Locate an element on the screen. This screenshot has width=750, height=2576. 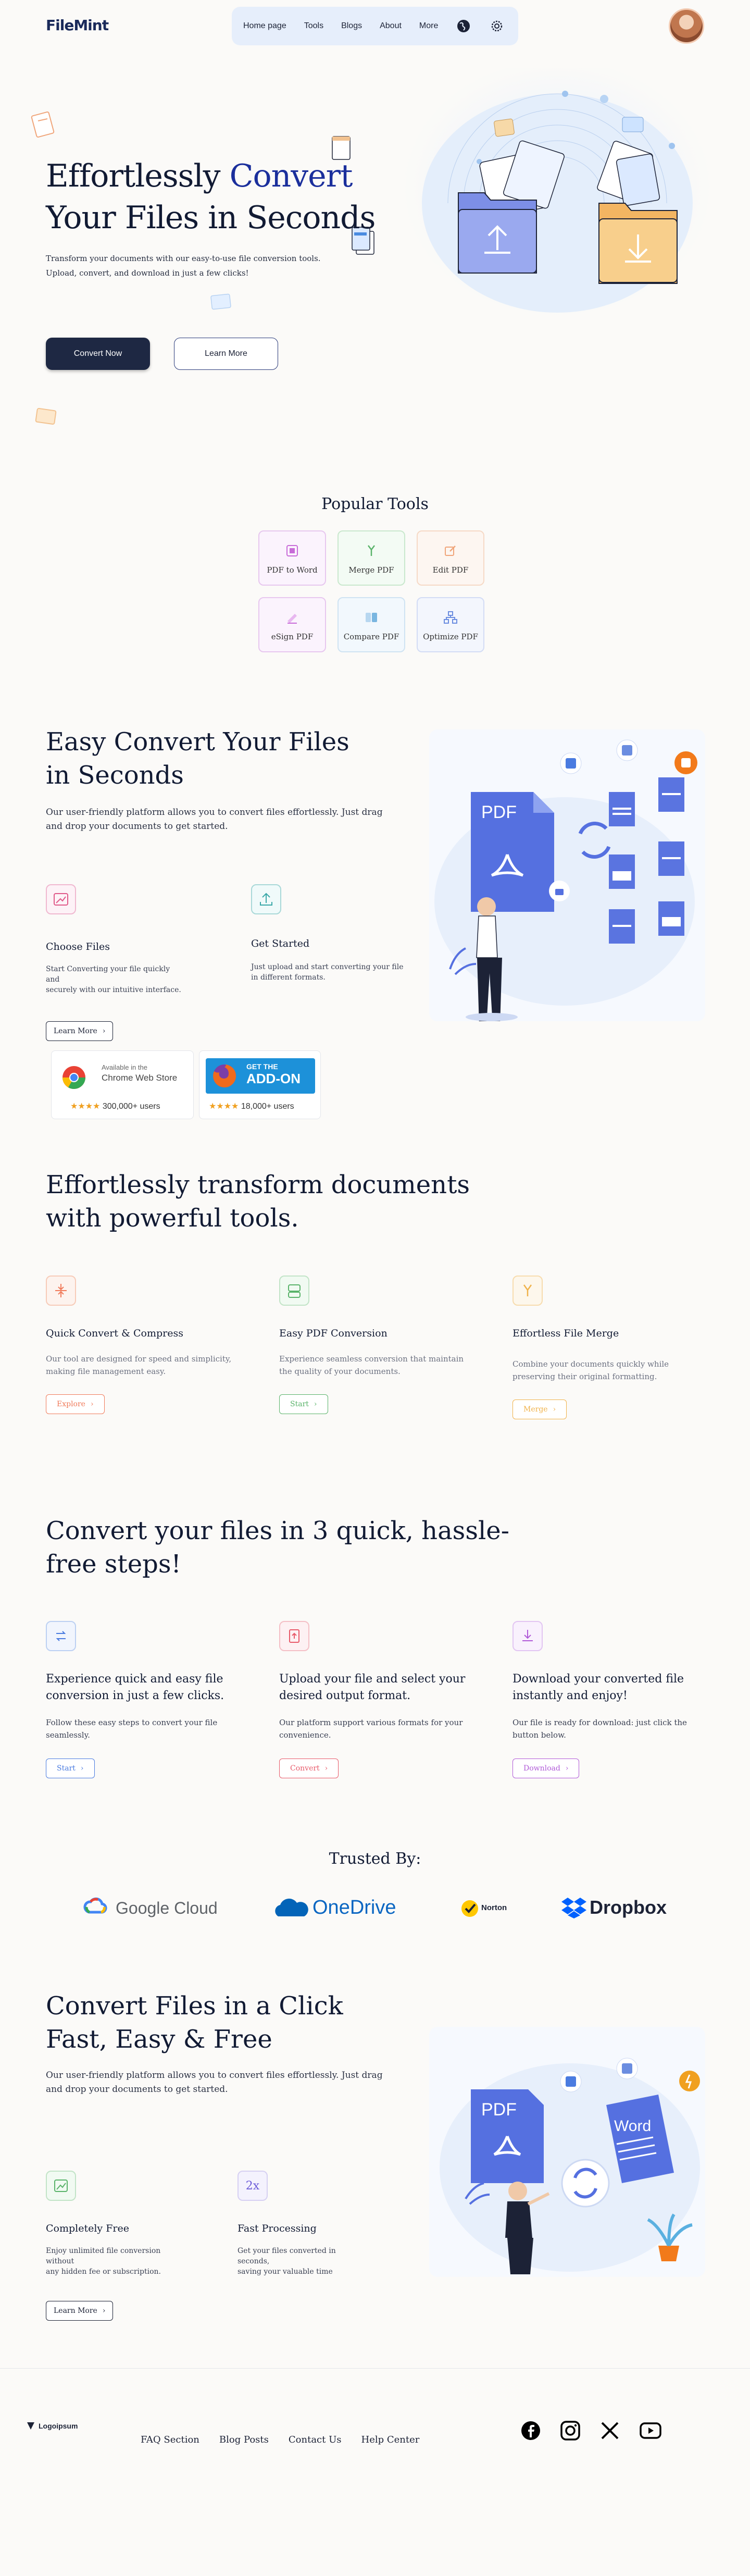
completely-free-icon is located at coordinates (61, 2186).